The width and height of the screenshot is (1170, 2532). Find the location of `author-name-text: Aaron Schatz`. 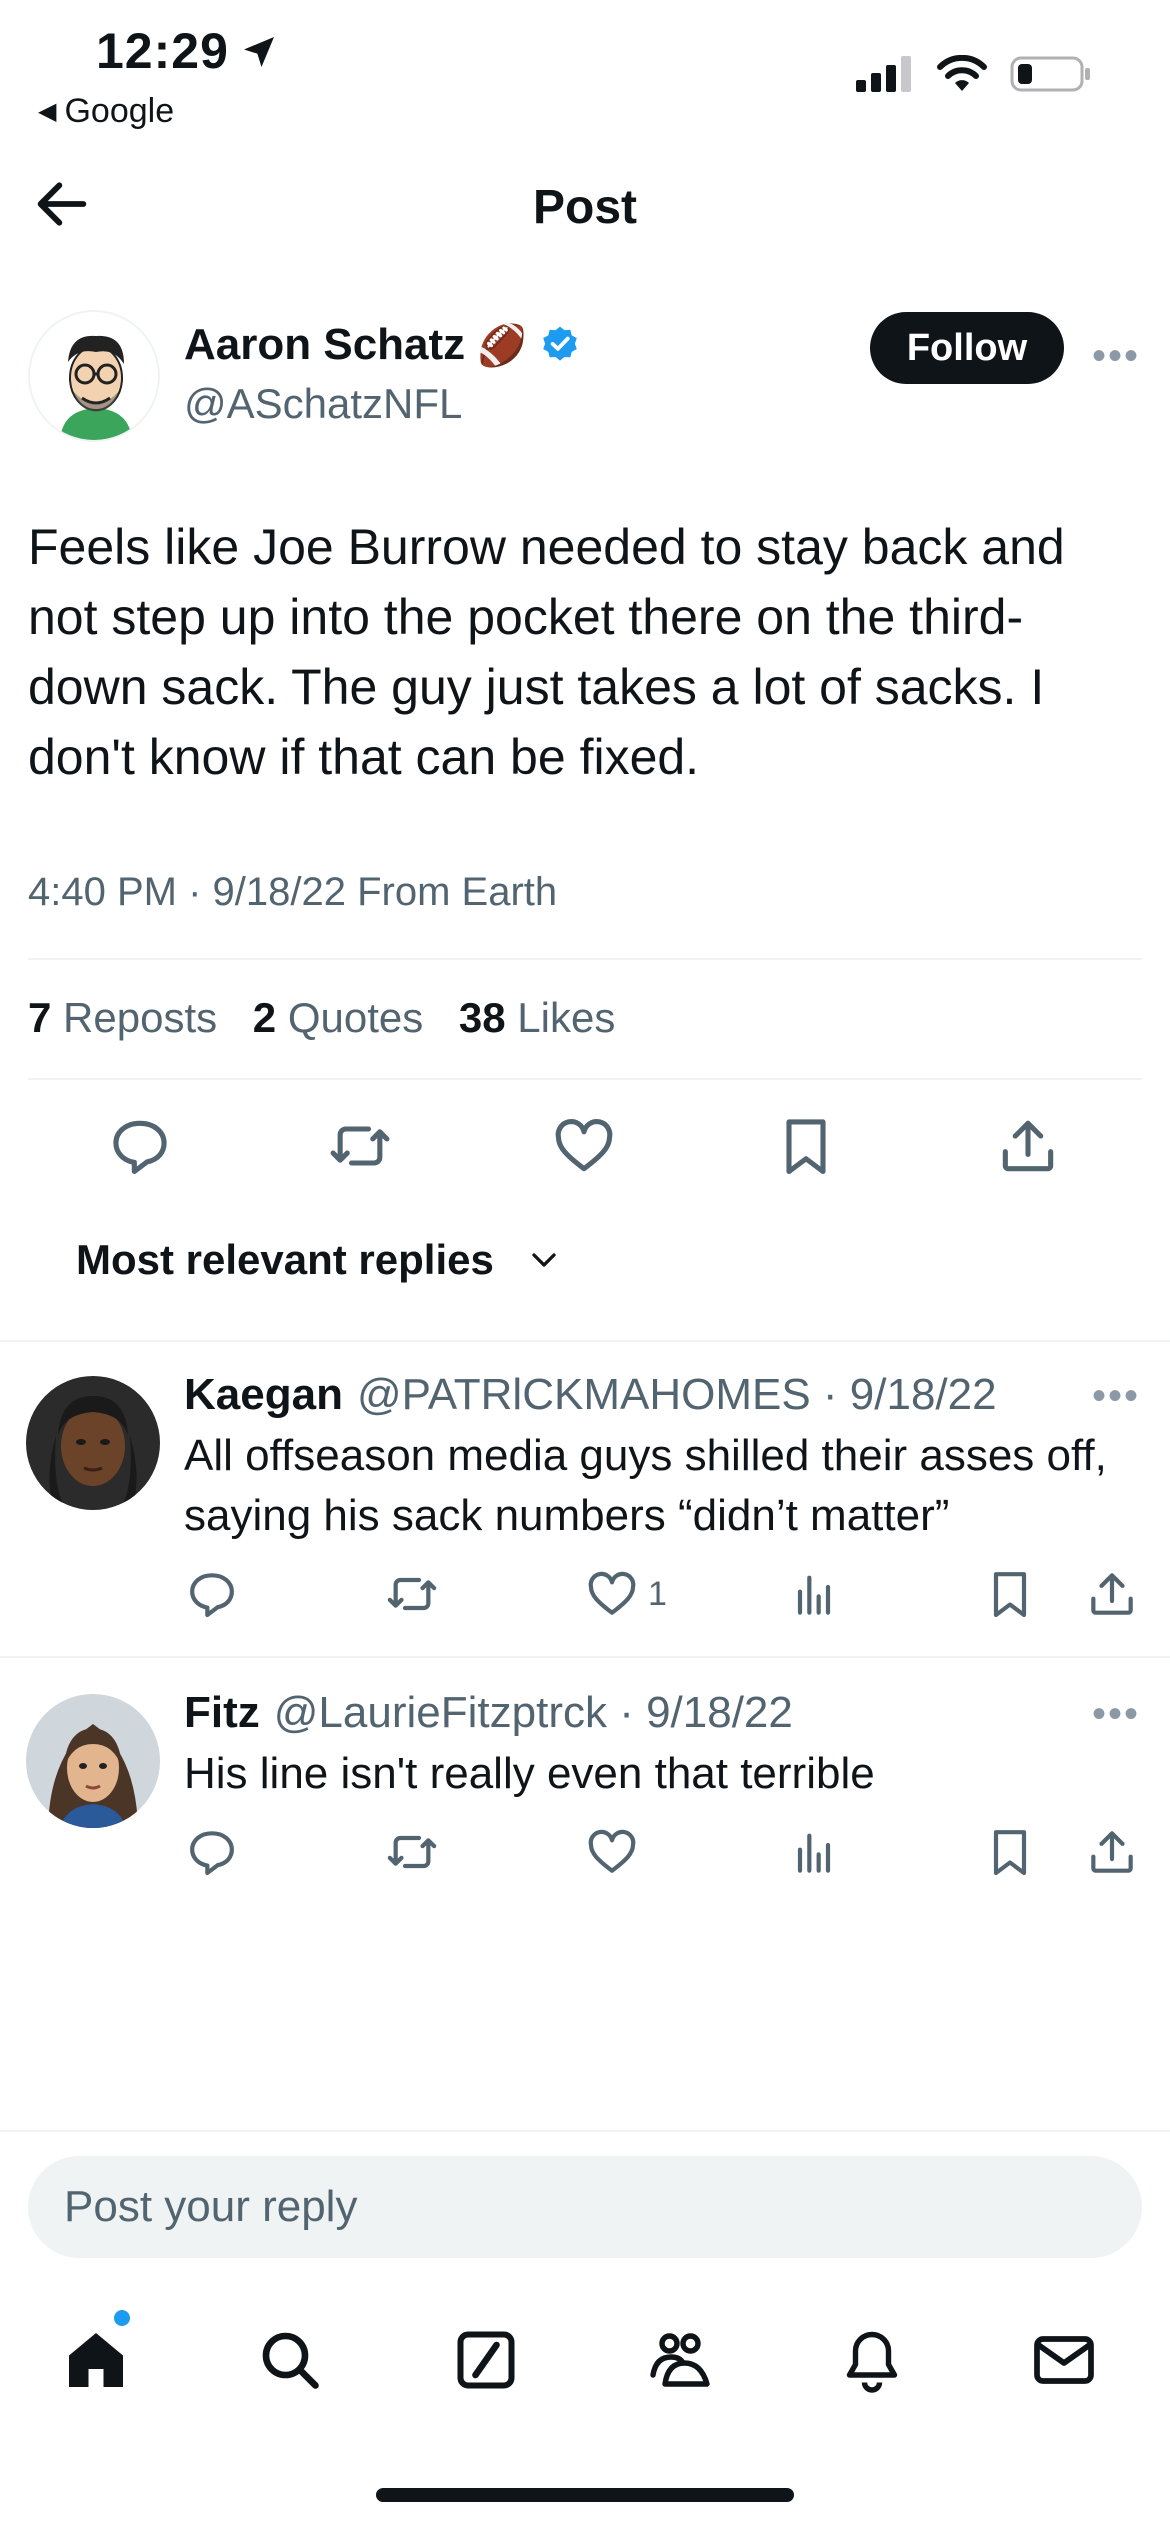

author-name-text: Aaron Schatz is located at coordinates (325, 344).